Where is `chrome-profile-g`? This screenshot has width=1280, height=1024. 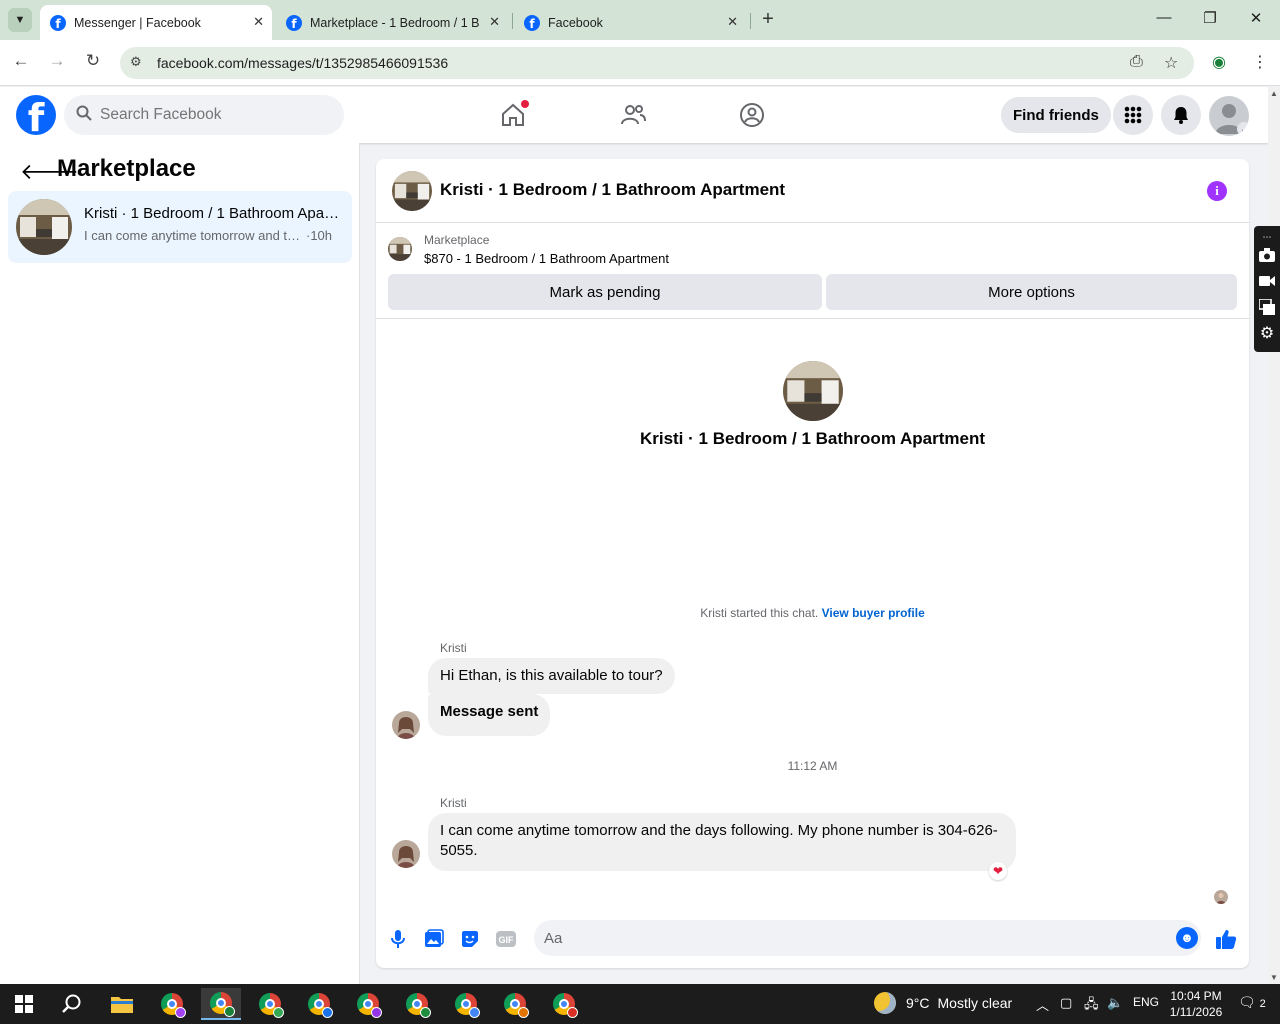
chrome-profile-g is located at coordinates (466, 1004).